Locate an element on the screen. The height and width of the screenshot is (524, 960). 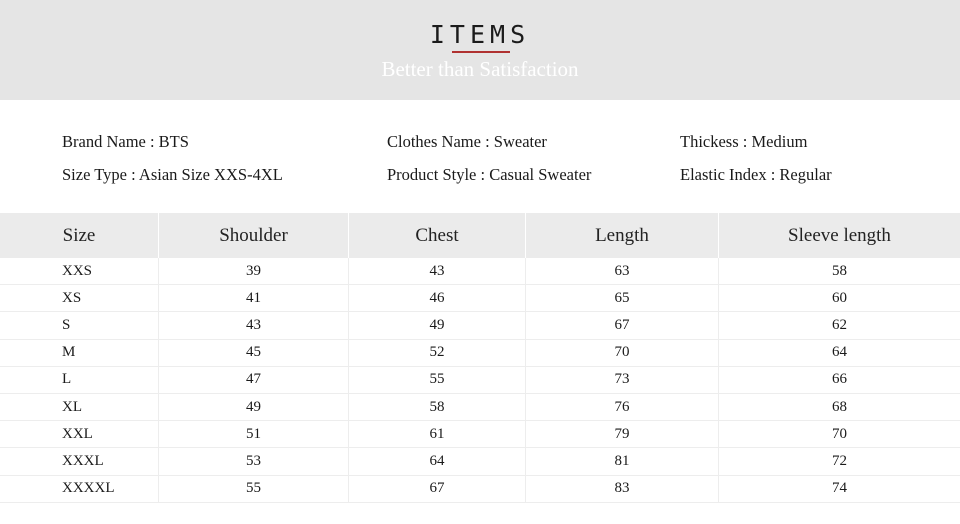
column-header-size: Size is located at coordinates (79, 235).